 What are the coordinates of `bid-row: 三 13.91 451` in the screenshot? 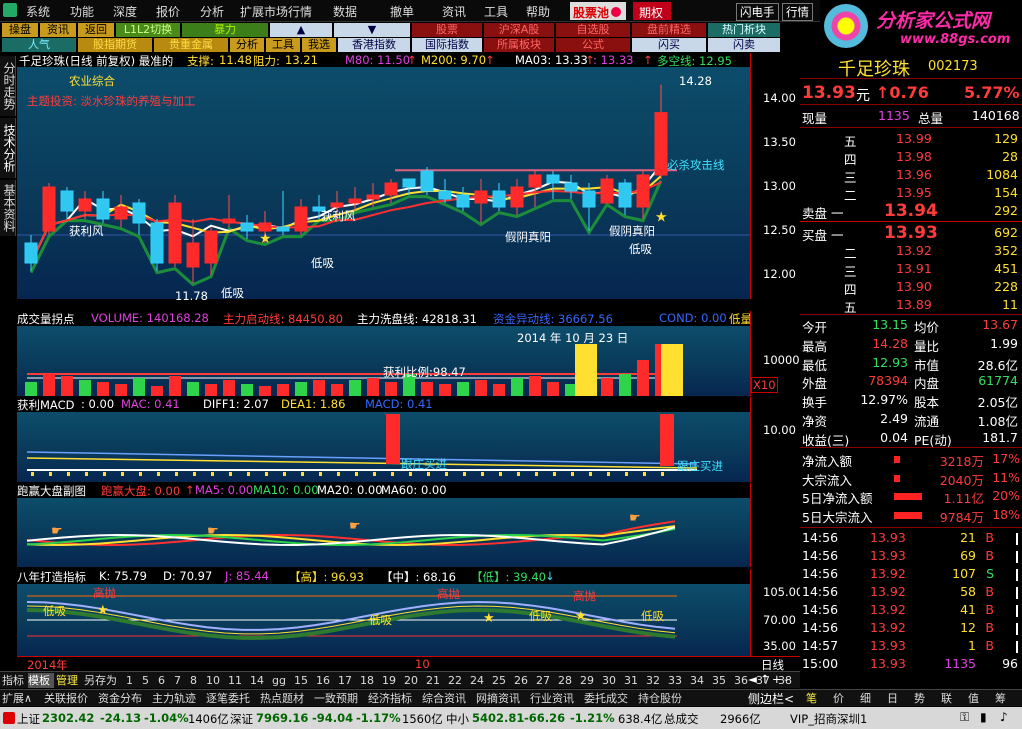 It's located at (911, 270).